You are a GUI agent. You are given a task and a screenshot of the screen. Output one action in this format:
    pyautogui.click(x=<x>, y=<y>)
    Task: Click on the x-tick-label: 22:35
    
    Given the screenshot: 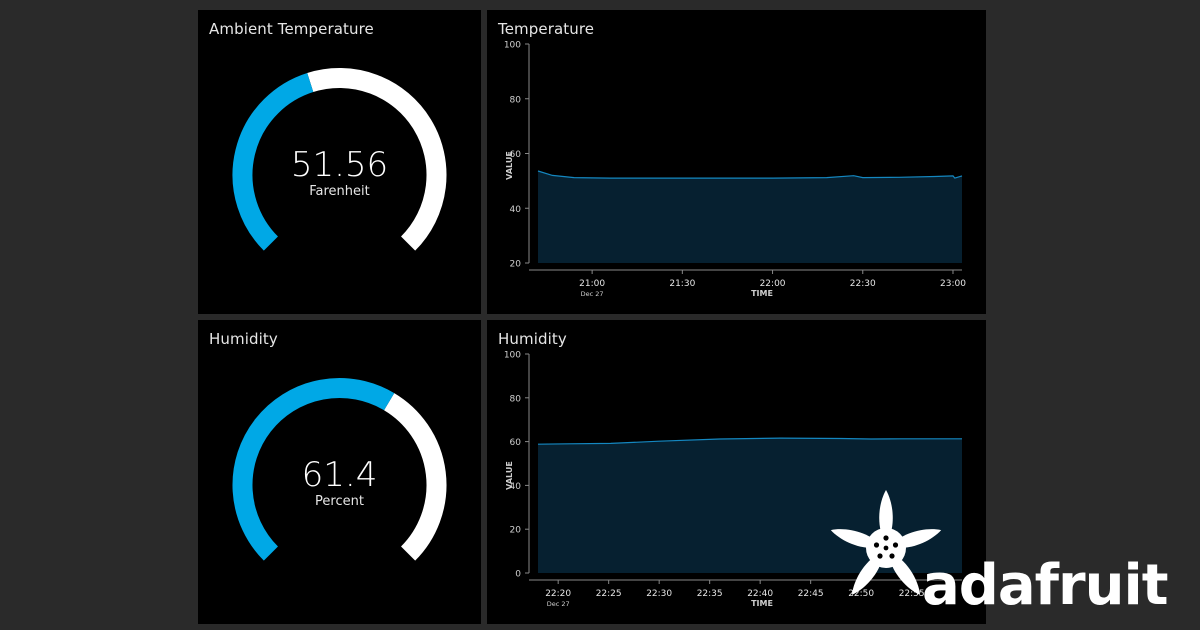 What is the action you would take?
    pyautogui.click(x=710, y=594)
    